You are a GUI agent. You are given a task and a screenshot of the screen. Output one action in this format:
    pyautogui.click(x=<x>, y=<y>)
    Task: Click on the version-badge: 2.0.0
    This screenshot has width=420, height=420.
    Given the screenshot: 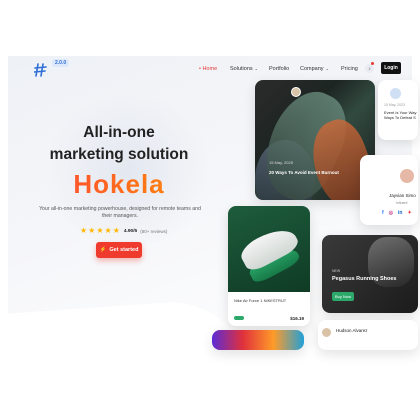 What is the action you would take?
    pyautogui.click(x=61, y=63)
    